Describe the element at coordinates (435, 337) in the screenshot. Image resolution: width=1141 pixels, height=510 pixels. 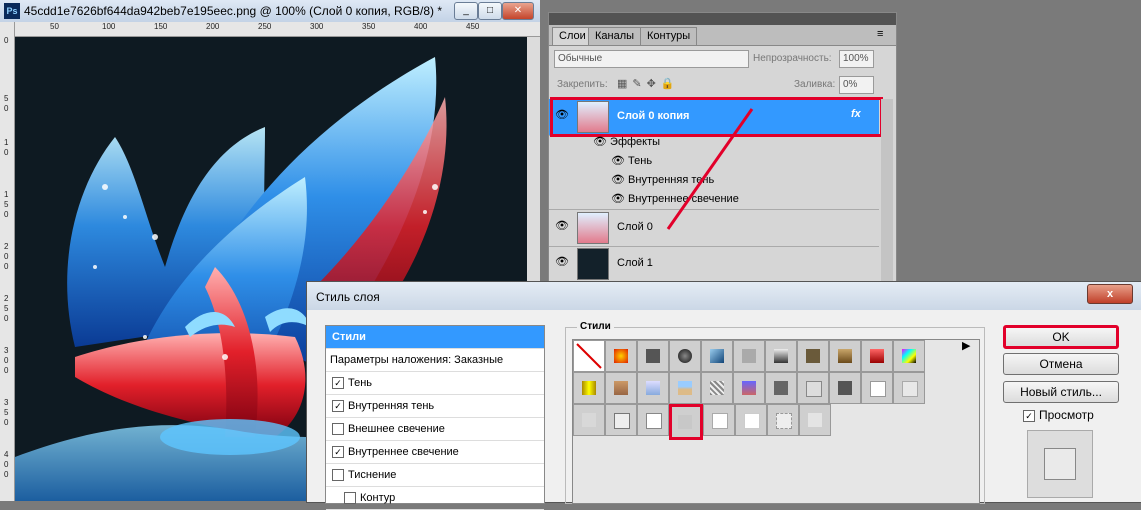
I see `list-item-styles: Стили` at that location.